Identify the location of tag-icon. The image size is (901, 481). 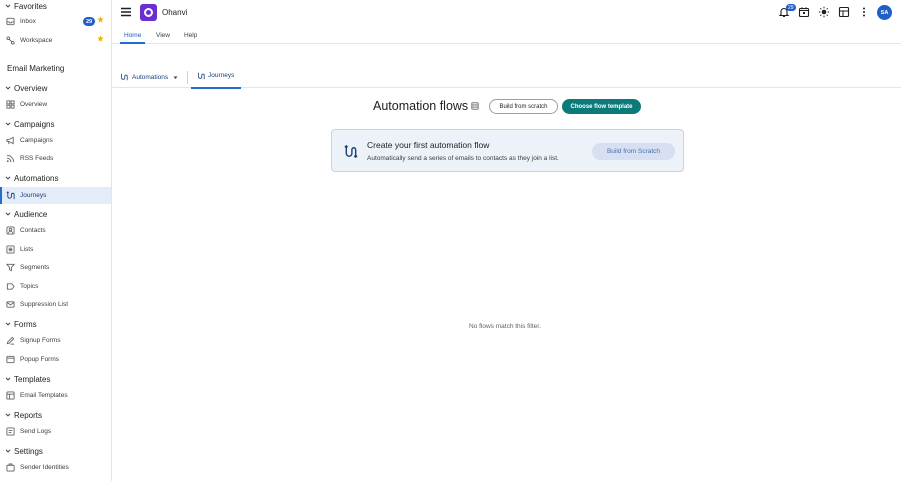
(10, 286).